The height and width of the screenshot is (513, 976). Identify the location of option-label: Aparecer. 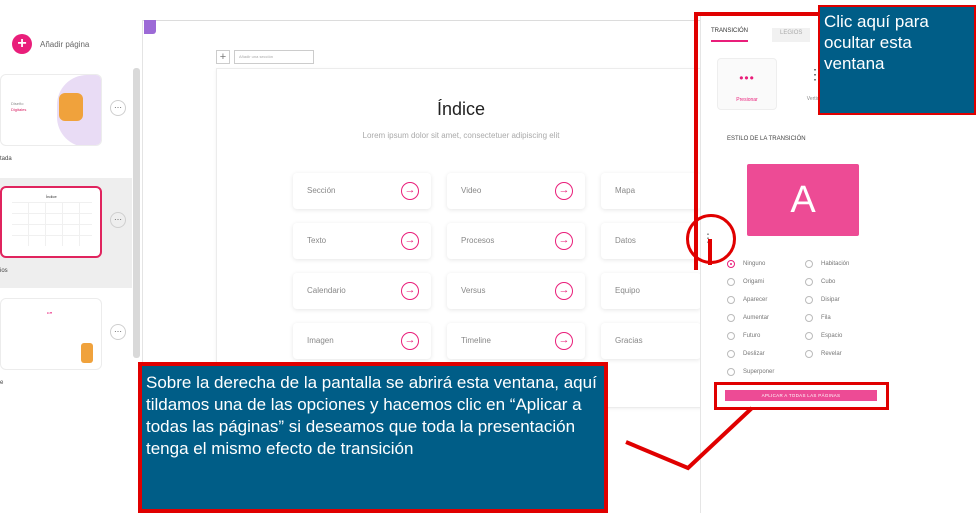
(755, 300).